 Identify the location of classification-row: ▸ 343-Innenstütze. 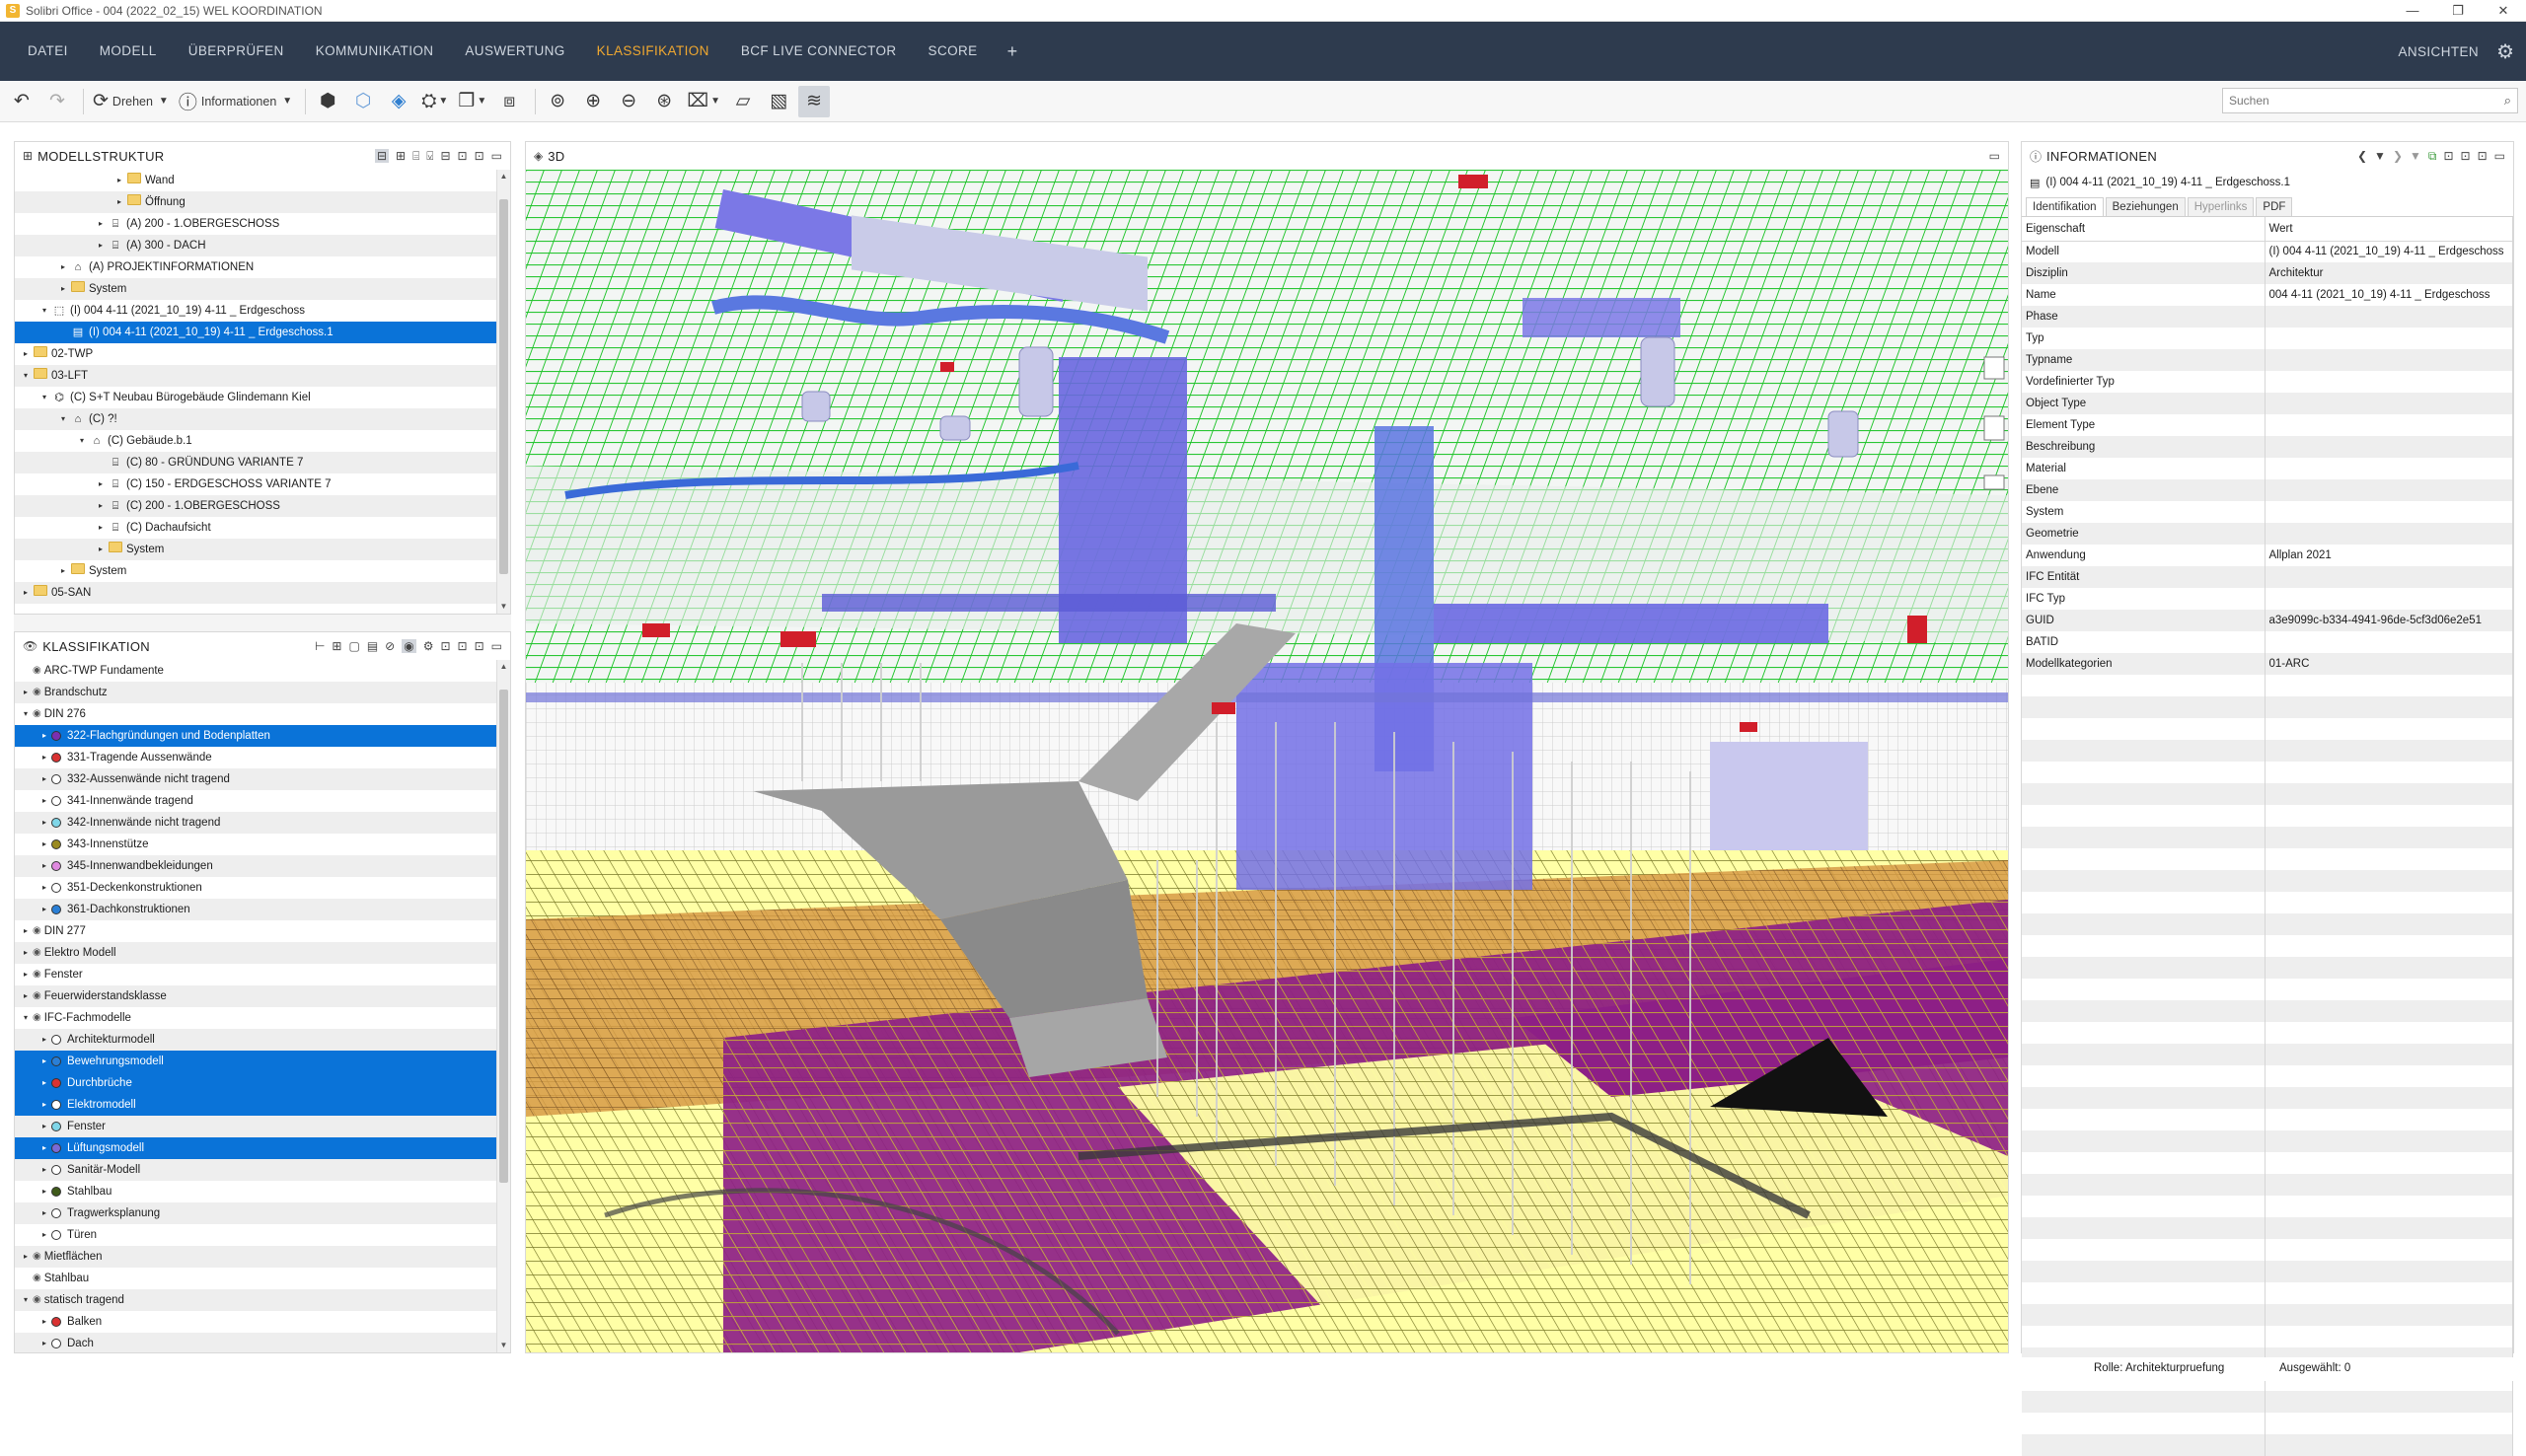
(262, 844).